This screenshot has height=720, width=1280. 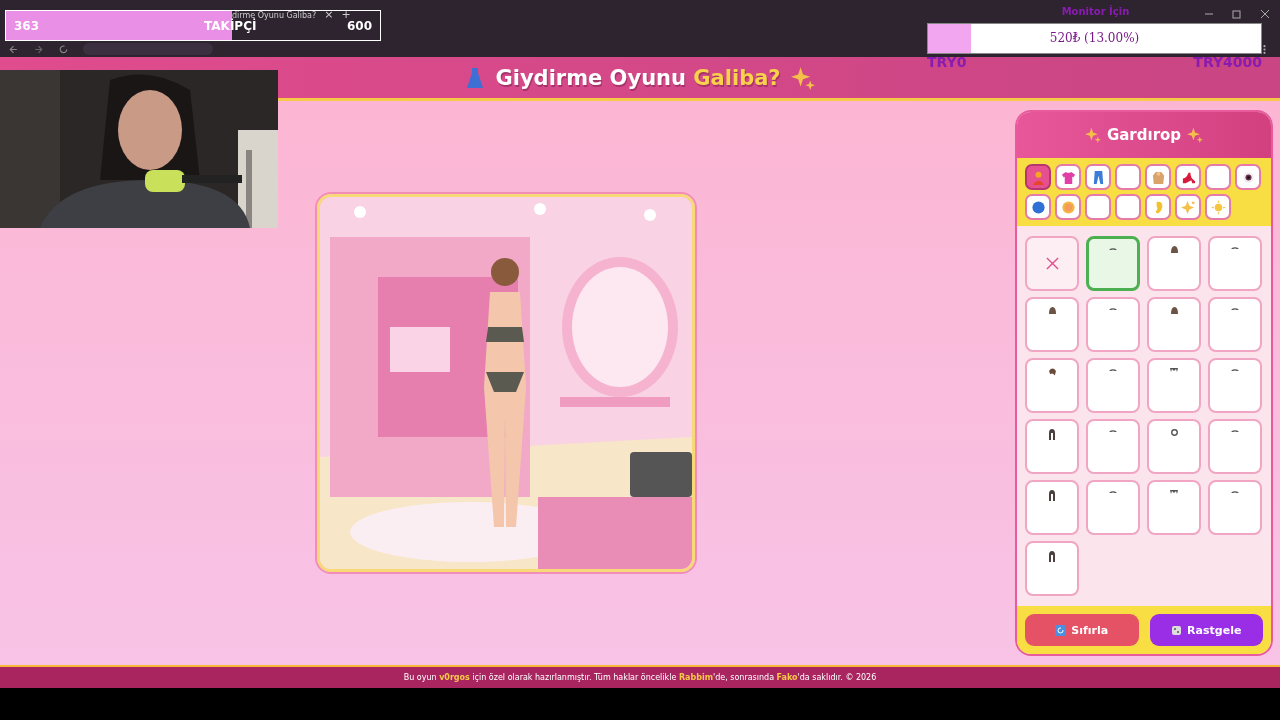 I want to click on donation-title: Monitor İçin, so click(x=1095, y=11).